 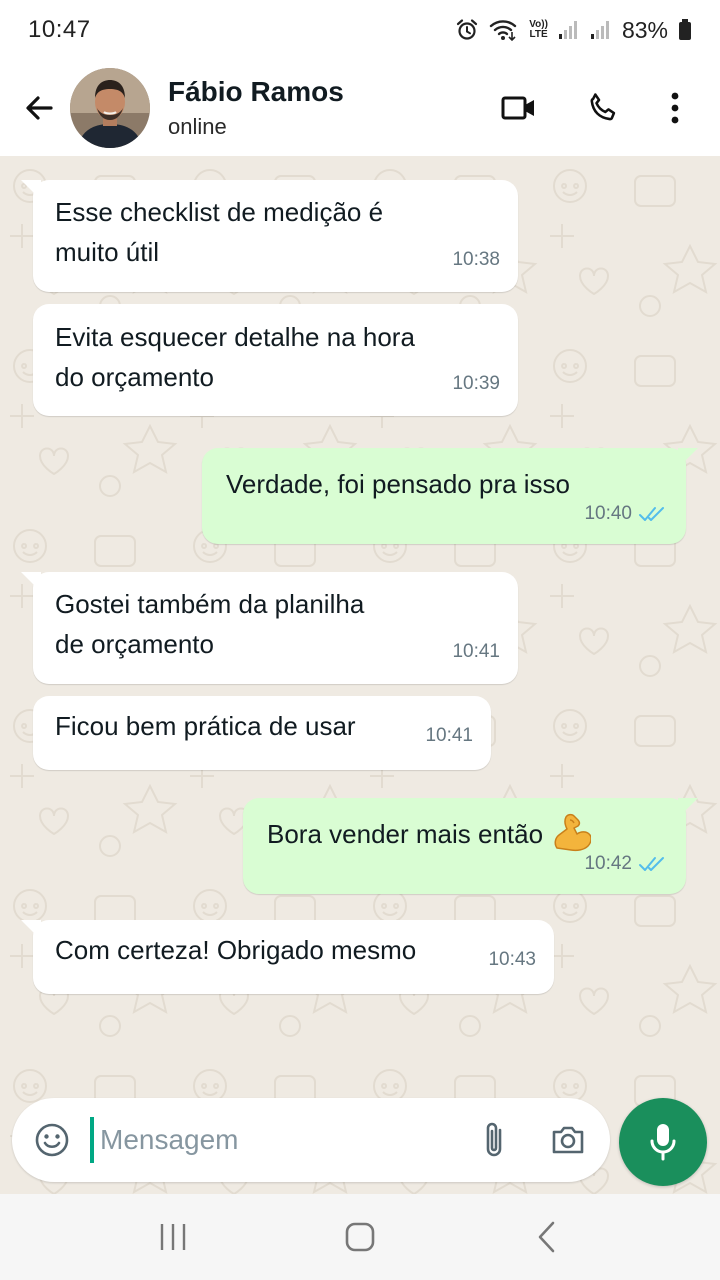 I want to click on back-nav-button, so click(x=547, y=1237).